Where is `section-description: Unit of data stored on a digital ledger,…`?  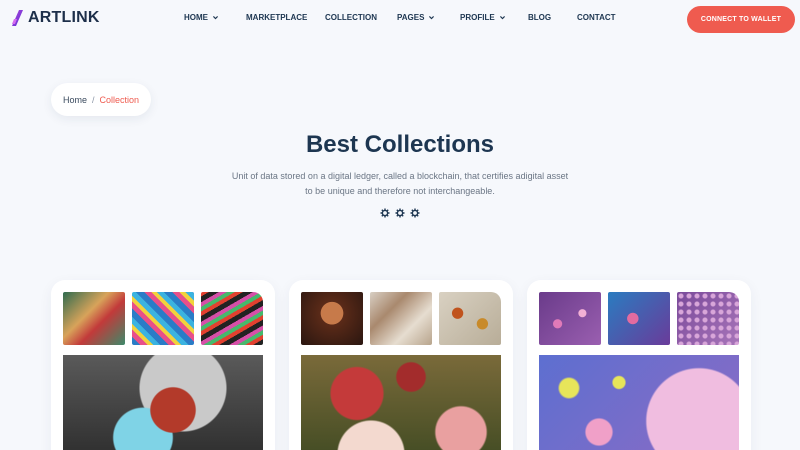 section-description: Unit of data stored on a digital ledger,… is located at coordinates (400, 184).